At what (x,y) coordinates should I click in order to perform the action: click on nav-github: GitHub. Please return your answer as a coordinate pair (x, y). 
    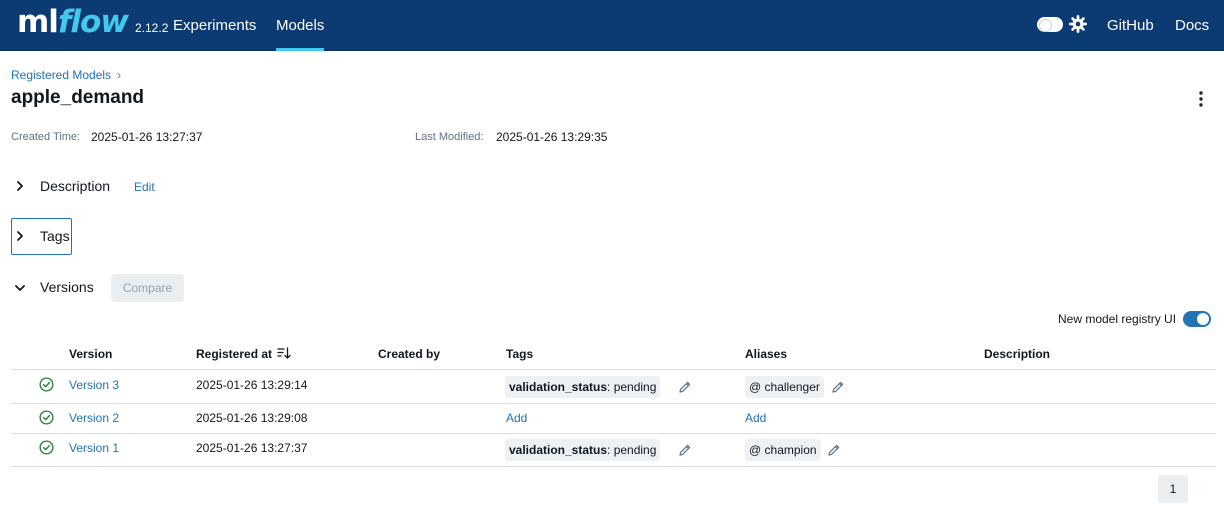
    Looking at the image, I should click on (1130, 25).